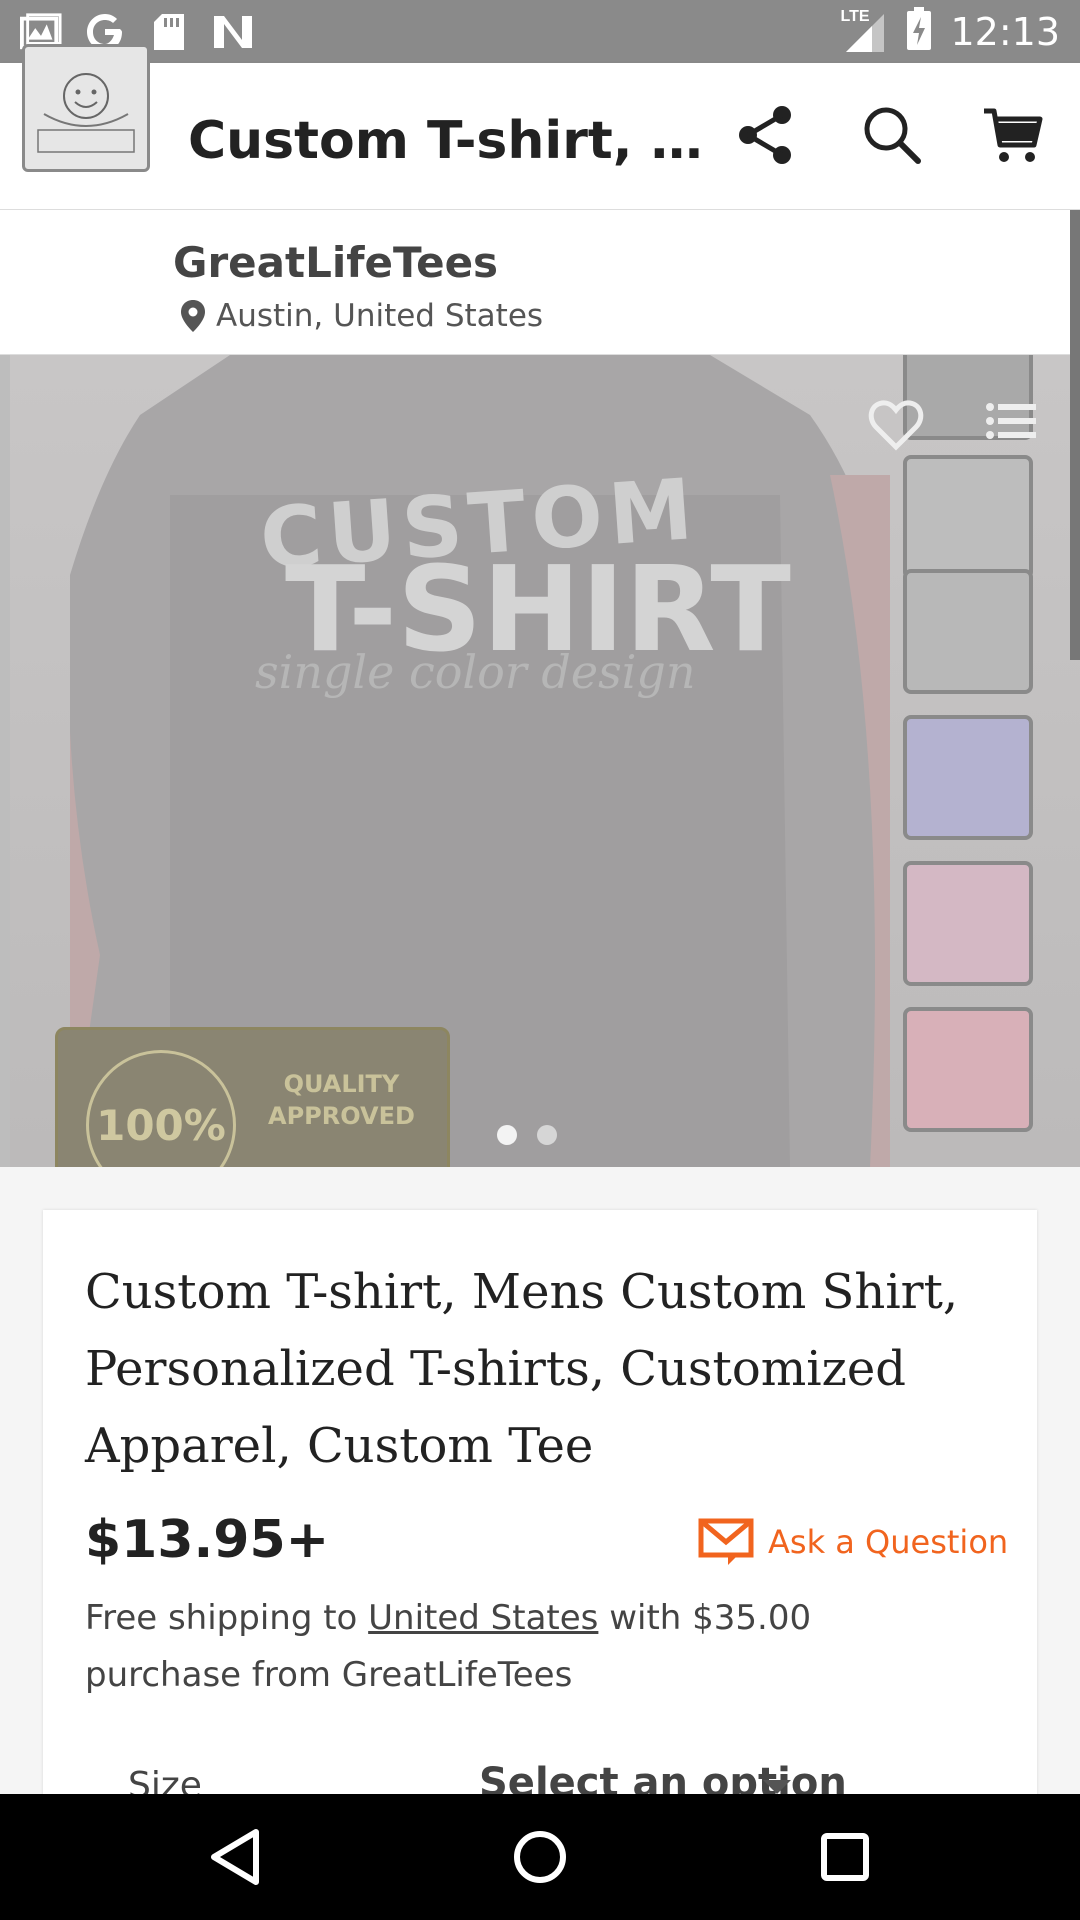  I want to click on recents-button, so click(845, 1857).